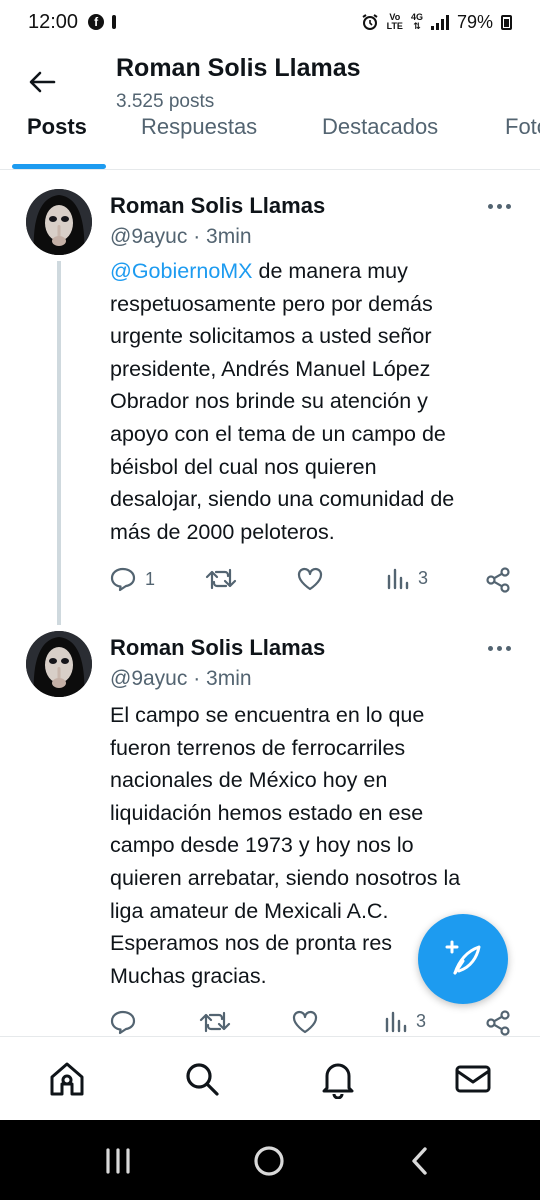 This screenshot has height=1200, width=540. I want to click on tweet-actions: 1 3, so click(270, 581).